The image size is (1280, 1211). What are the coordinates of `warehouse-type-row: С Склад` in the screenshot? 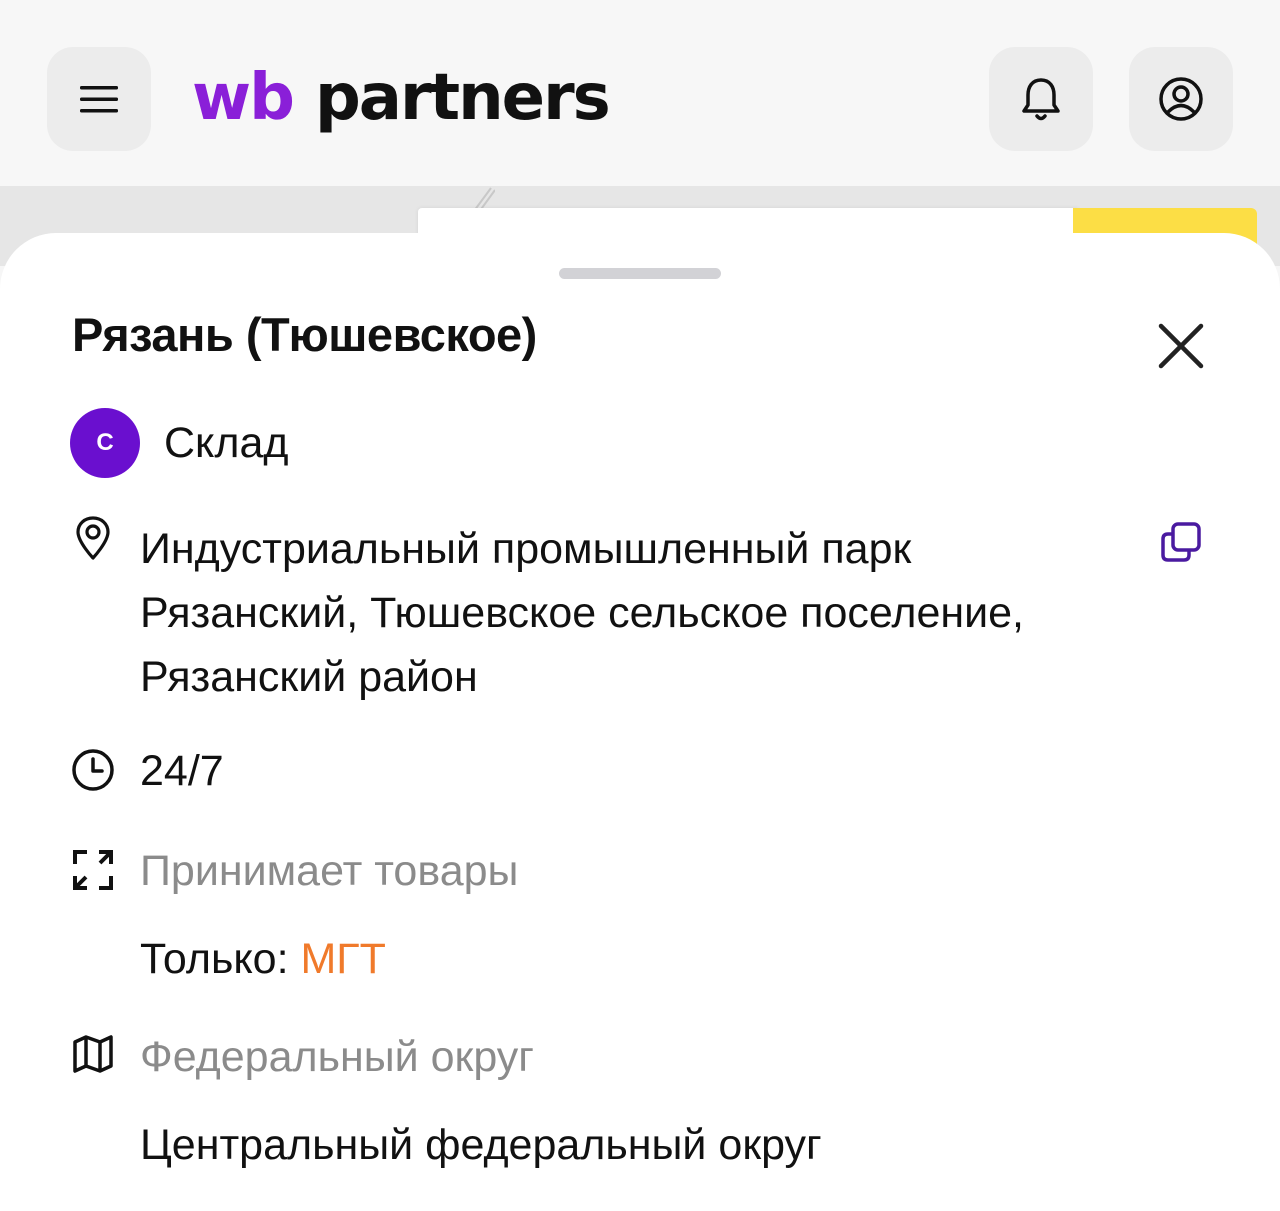 It's located at (179, 443).